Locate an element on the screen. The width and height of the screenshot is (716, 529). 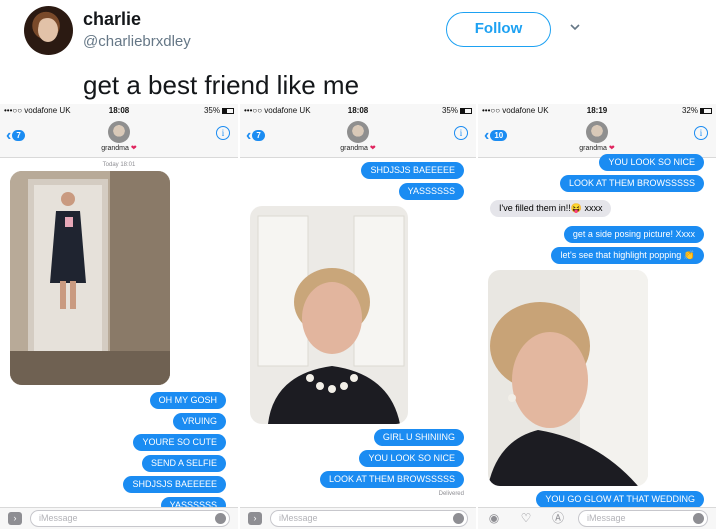
conversation-header: ‹ 10 grandma ❤ i is located at coordinates (597, 138).